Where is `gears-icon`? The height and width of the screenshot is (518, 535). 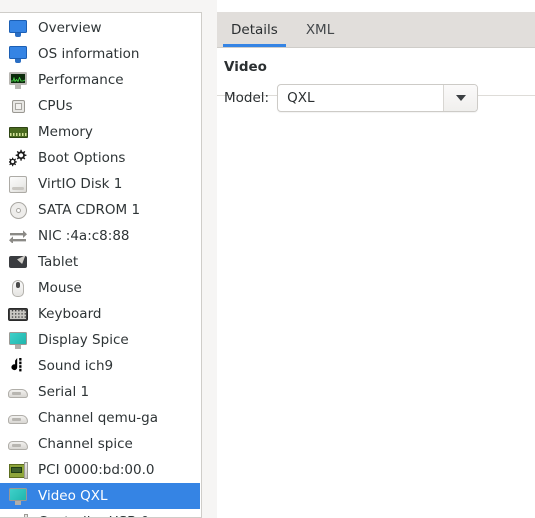
gears-icon is located at coordinates (17, 158).